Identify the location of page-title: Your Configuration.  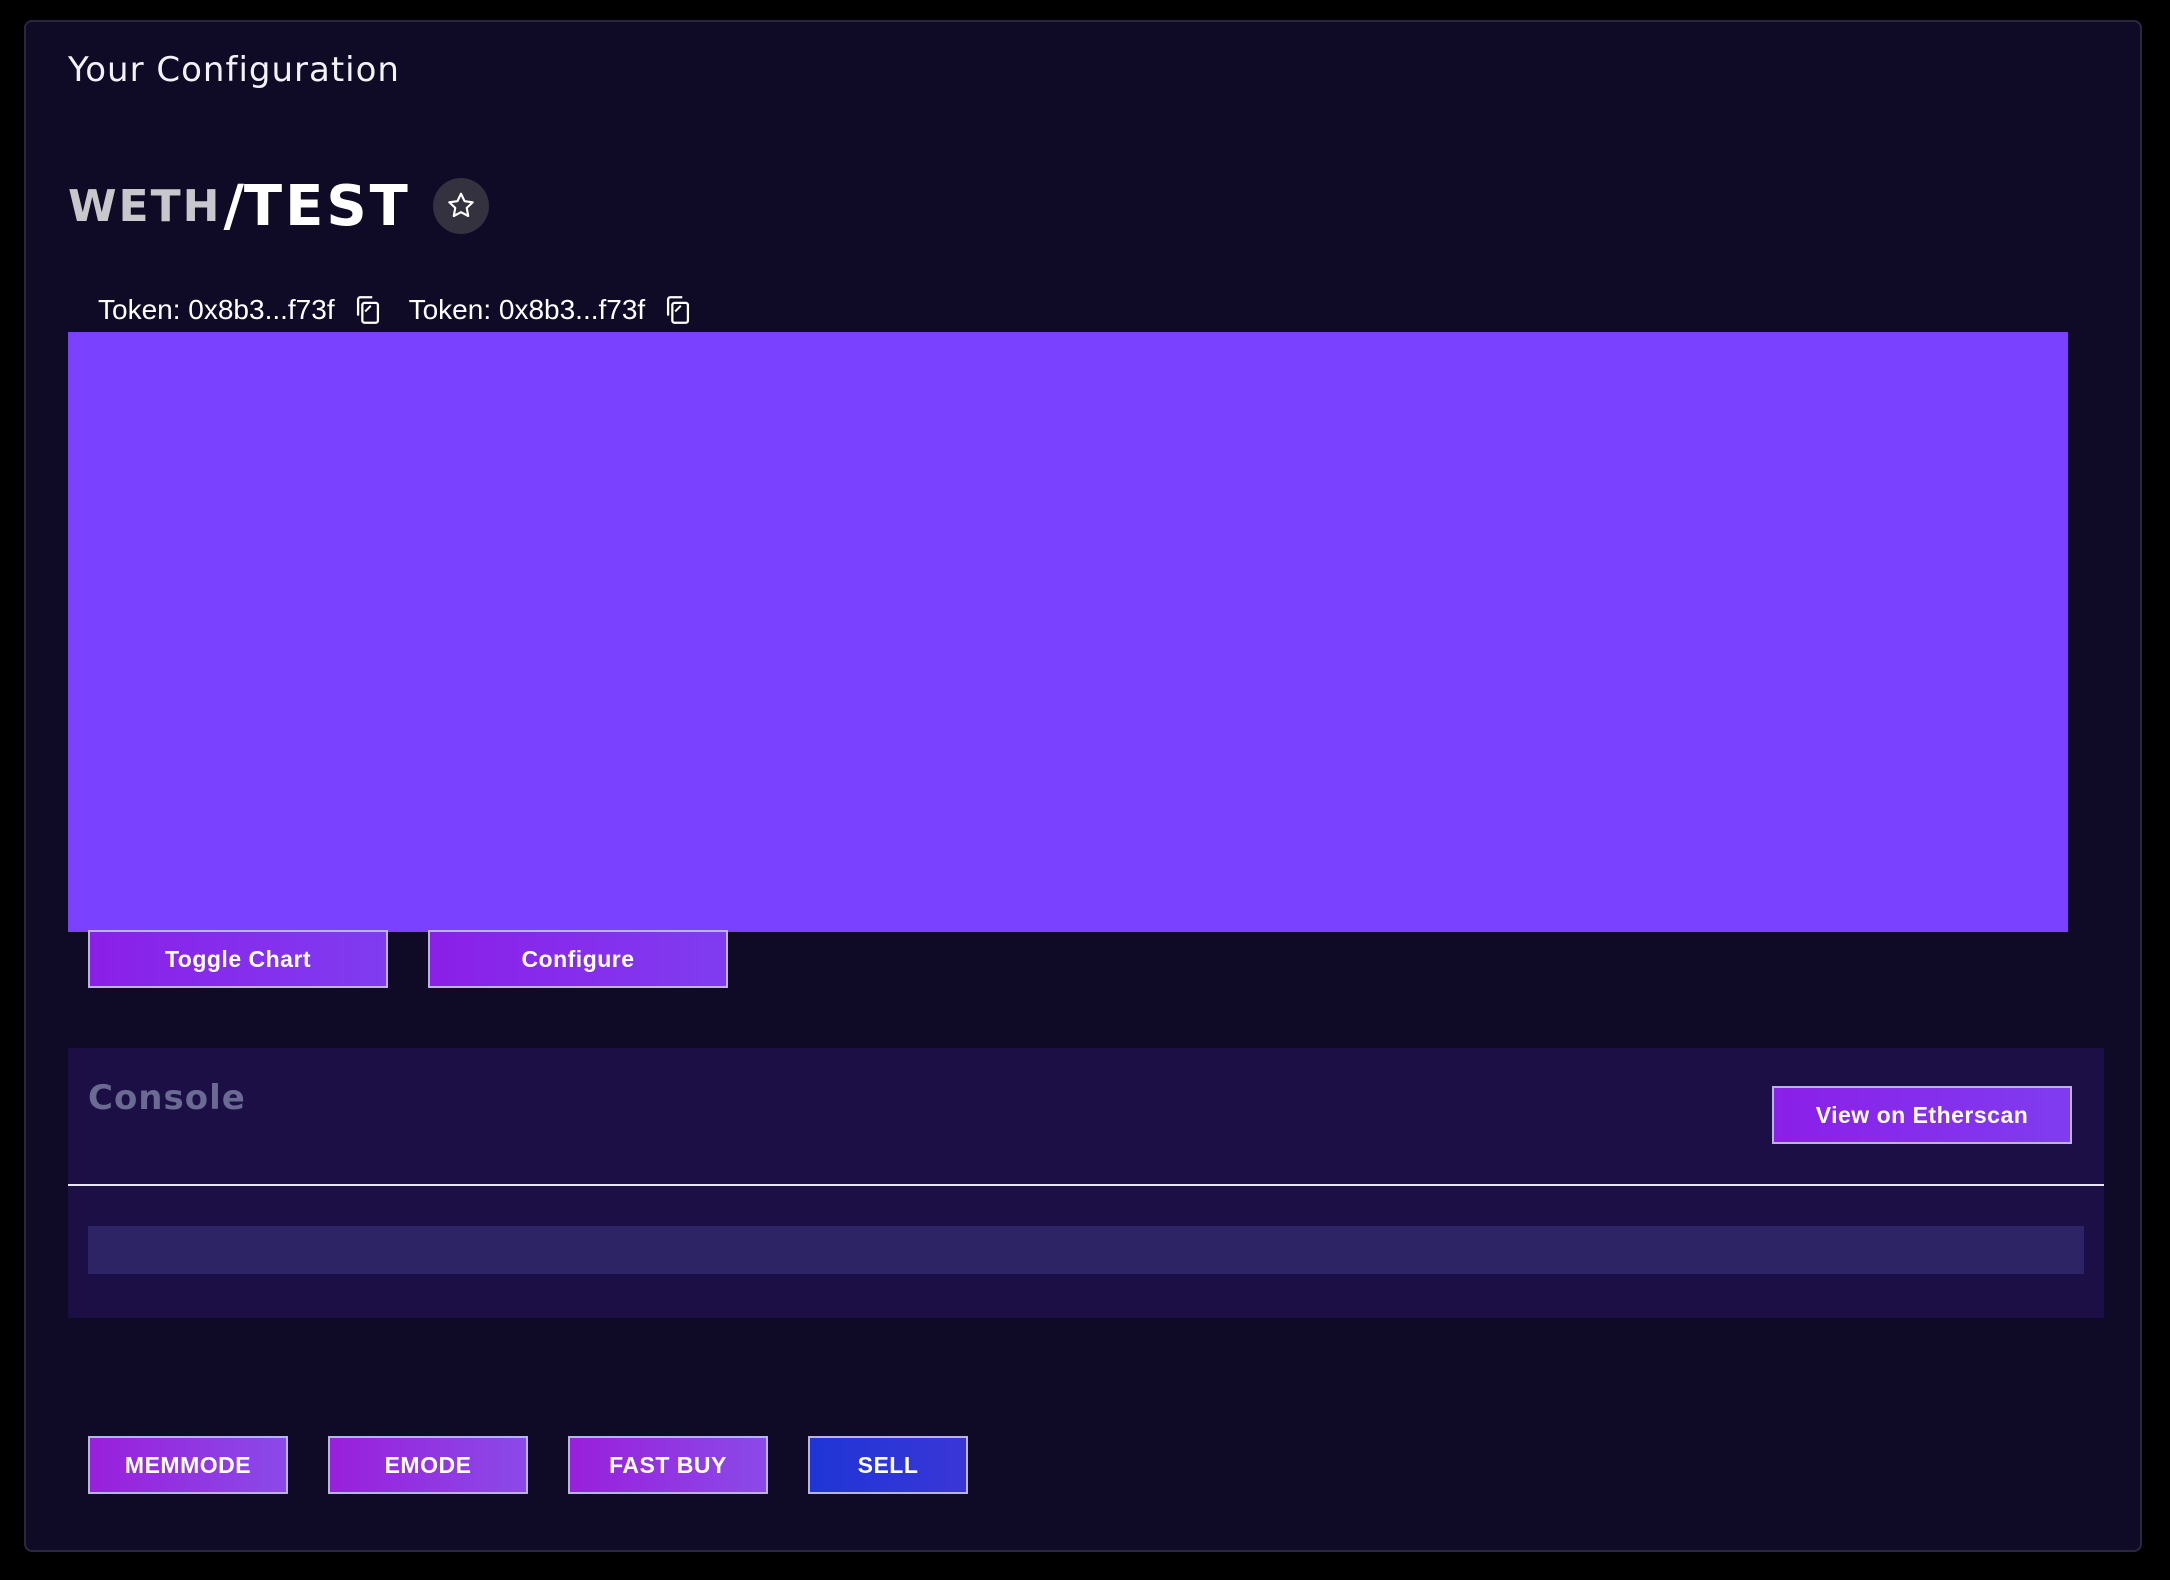
(234, 70).